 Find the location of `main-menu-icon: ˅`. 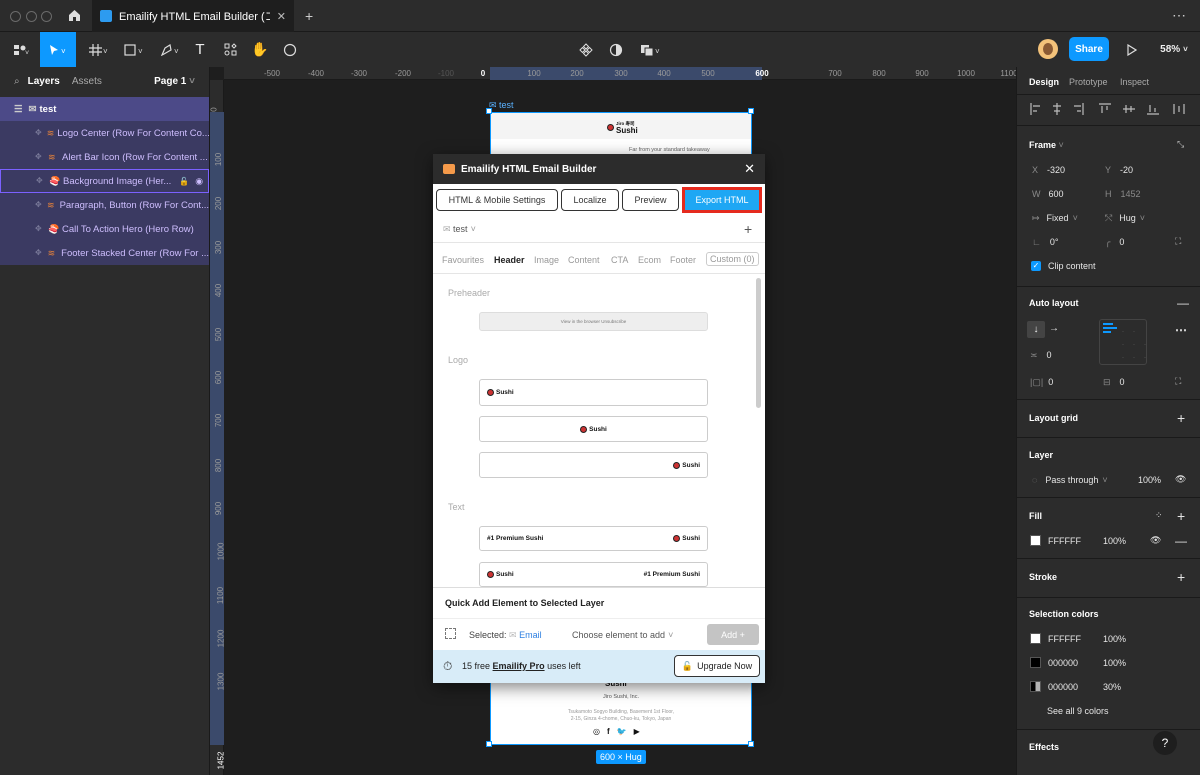

main-menu-icon: ˅ is located at coordinates (21, 49).